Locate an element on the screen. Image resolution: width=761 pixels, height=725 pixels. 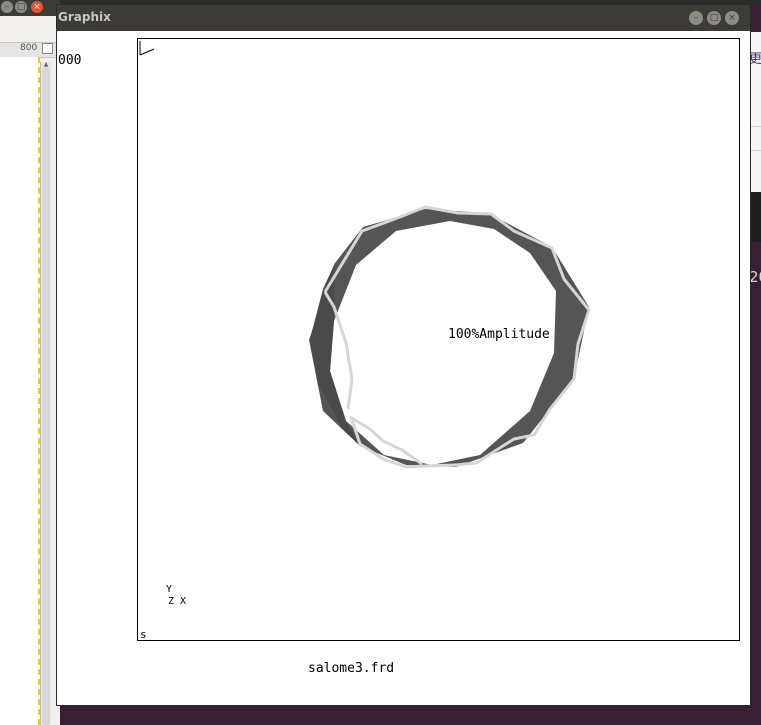
axis-triad-icon is located at coordinates (147, 48).